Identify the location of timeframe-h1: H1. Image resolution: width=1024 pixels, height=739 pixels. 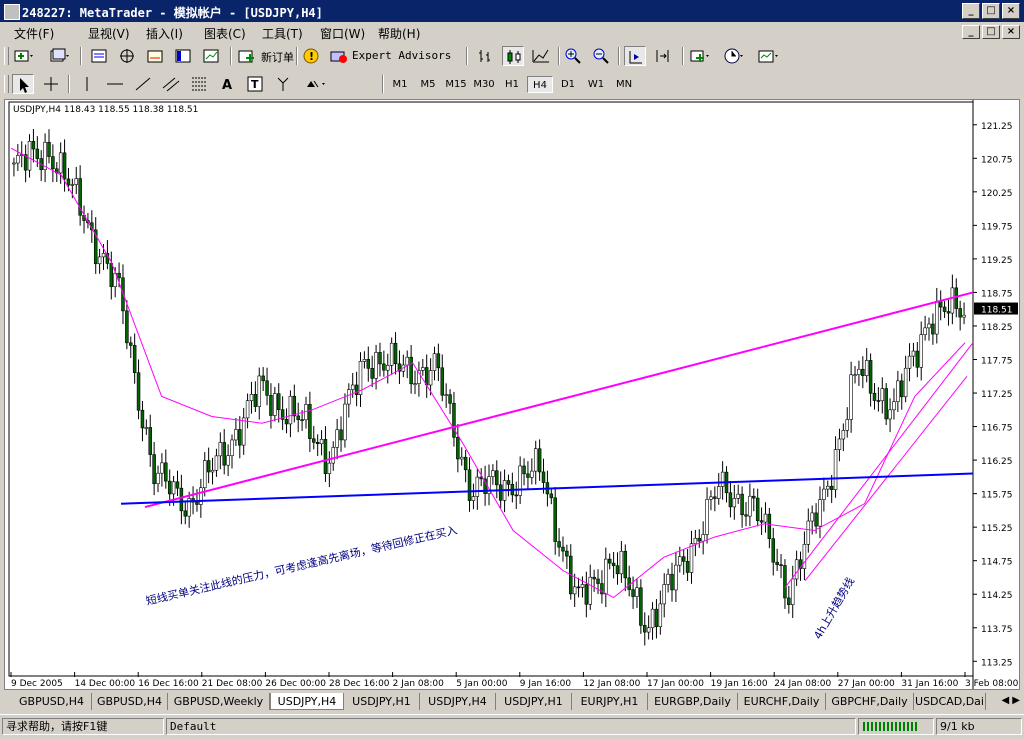
(512, 84).